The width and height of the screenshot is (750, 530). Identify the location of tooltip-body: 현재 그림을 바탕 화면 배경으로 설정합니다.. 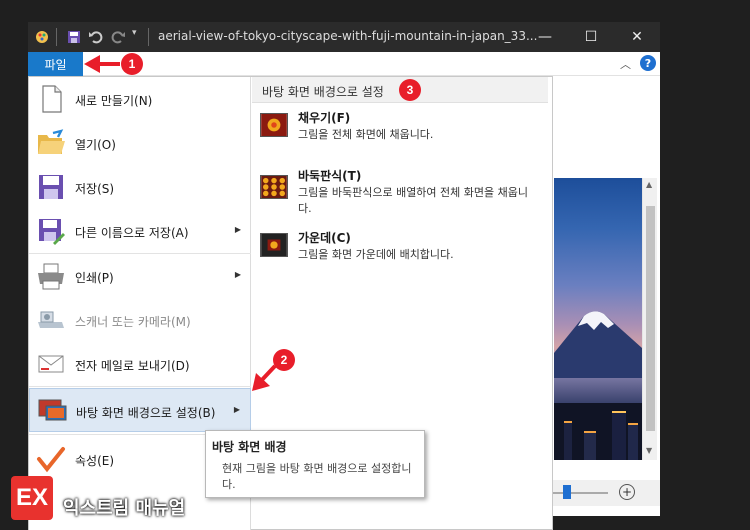
(317, 476).